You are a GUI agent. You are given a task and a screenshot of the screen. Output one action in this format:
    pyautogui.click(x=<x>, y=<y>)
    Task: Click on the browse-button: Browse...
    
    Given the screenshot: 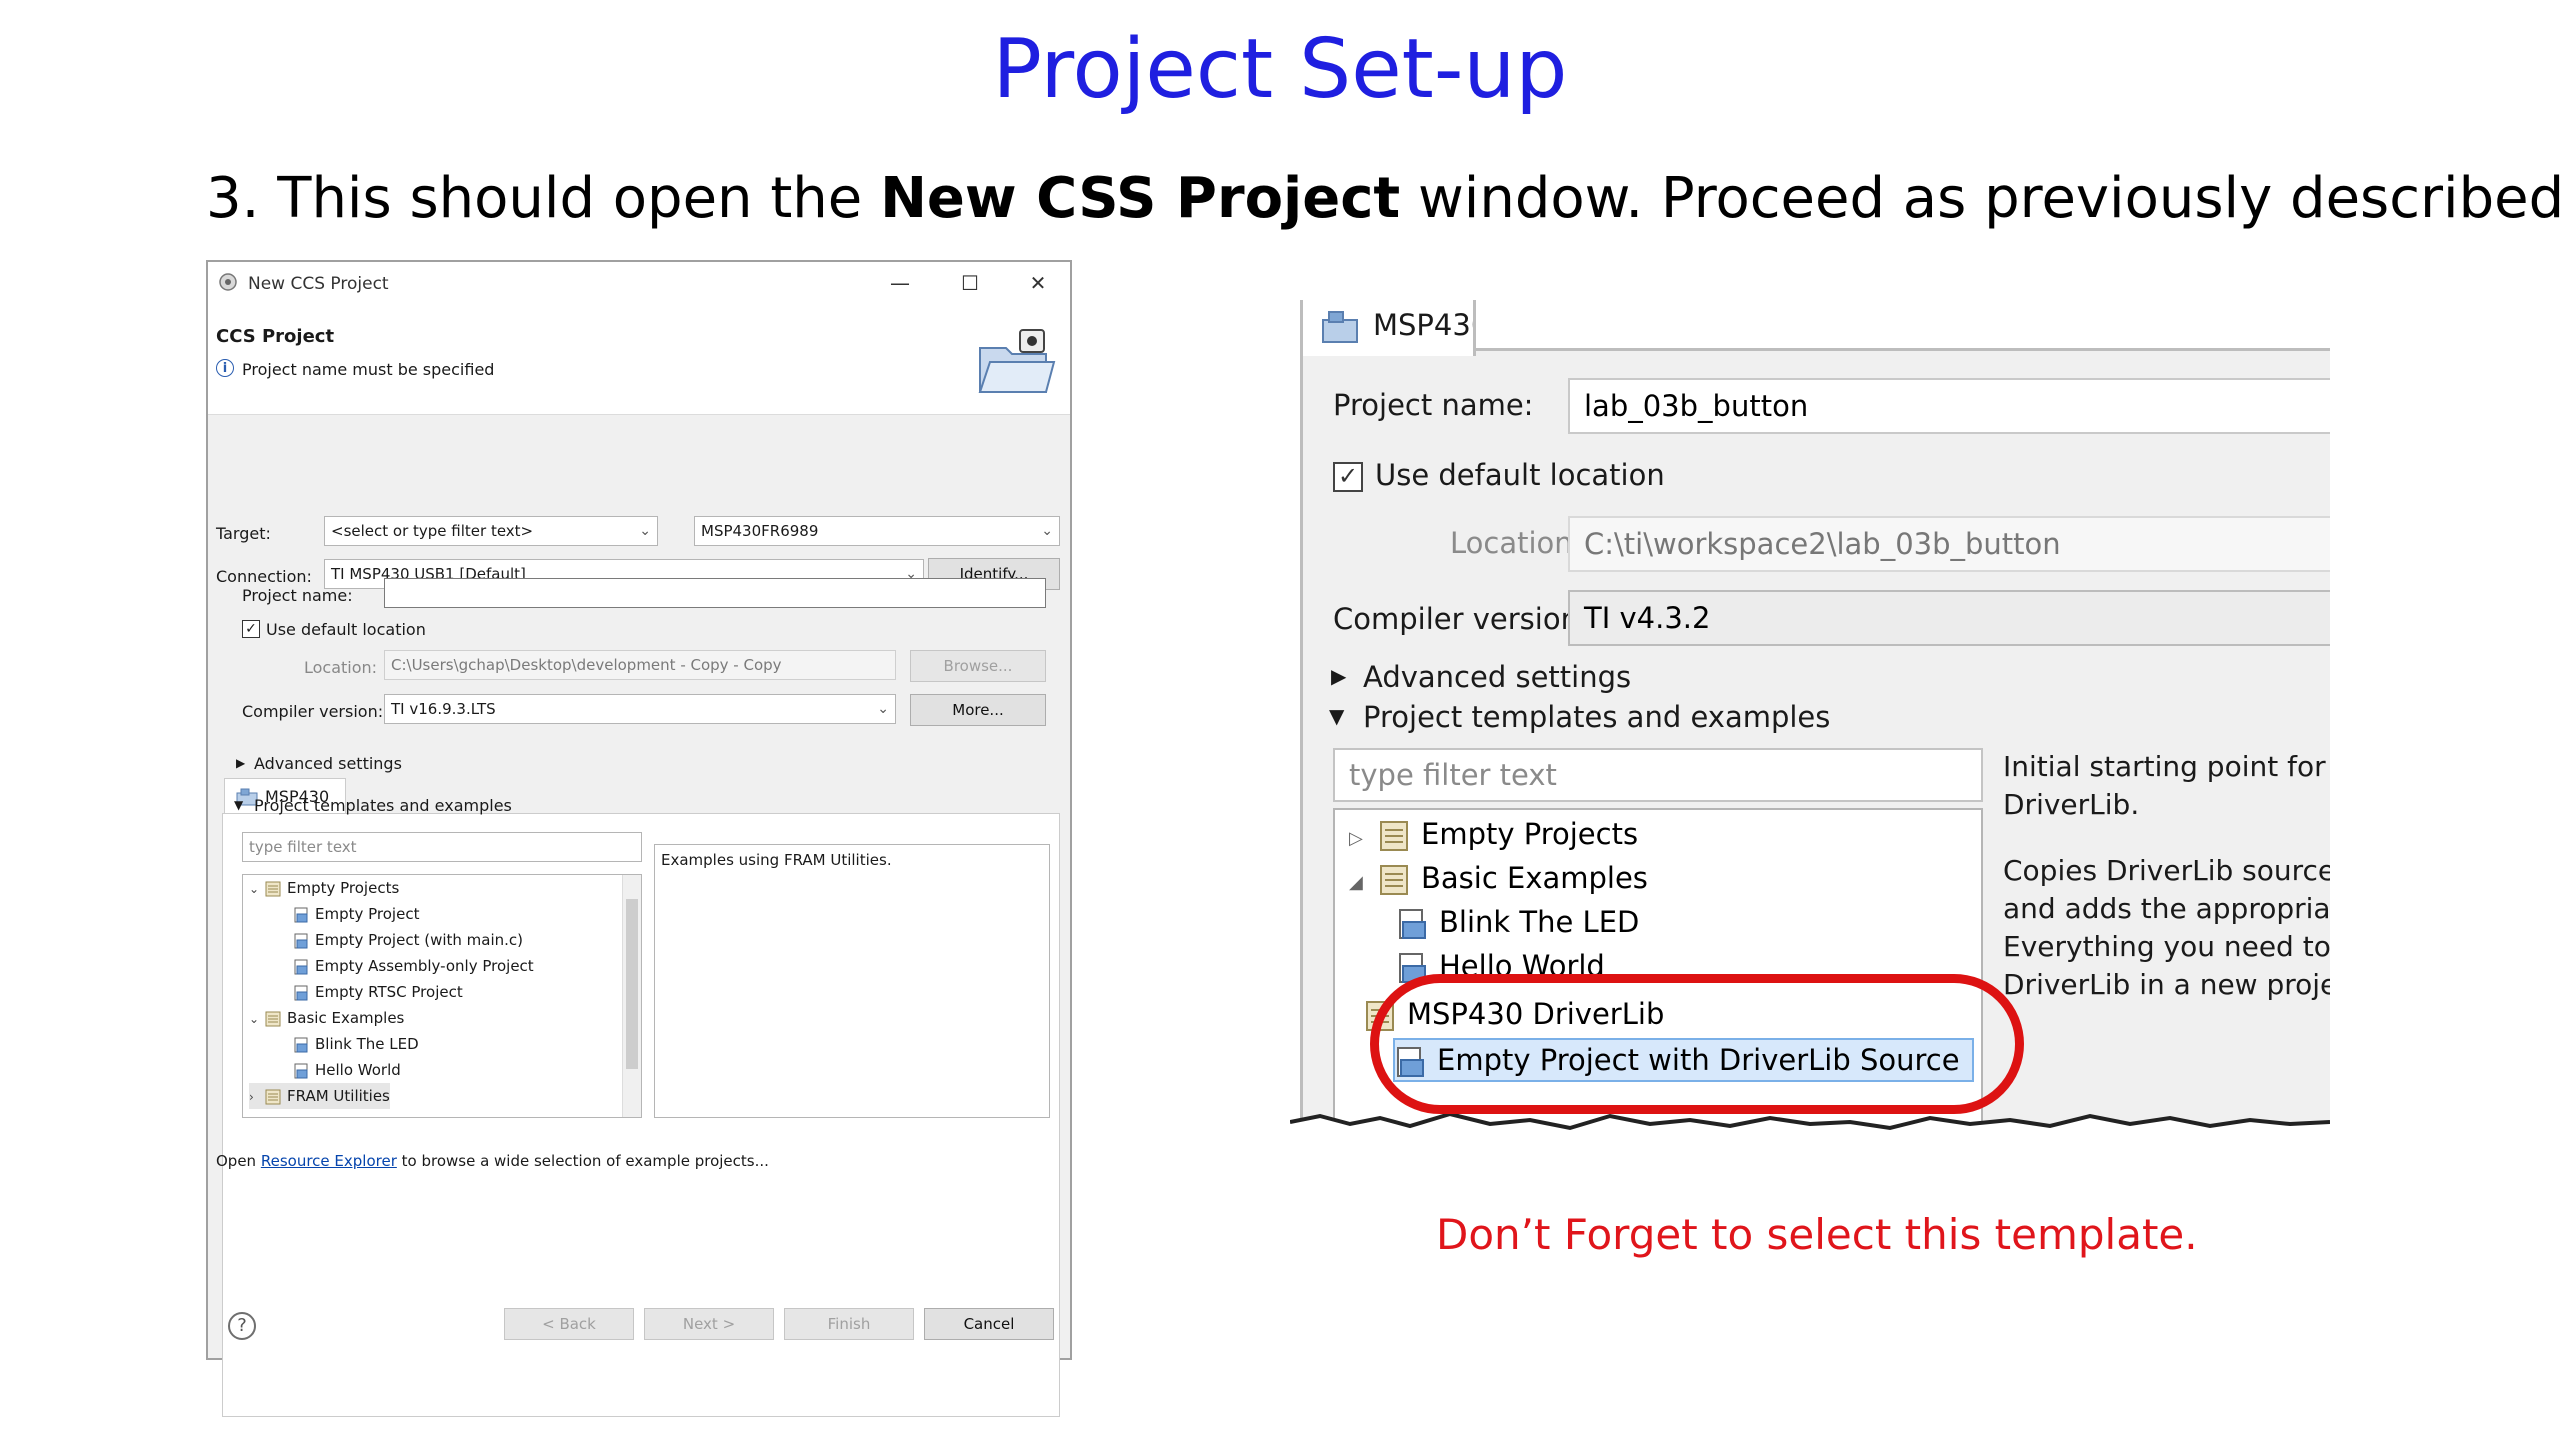 What is the action you would take?
    pyautogui.click(x=978, y=666)
    